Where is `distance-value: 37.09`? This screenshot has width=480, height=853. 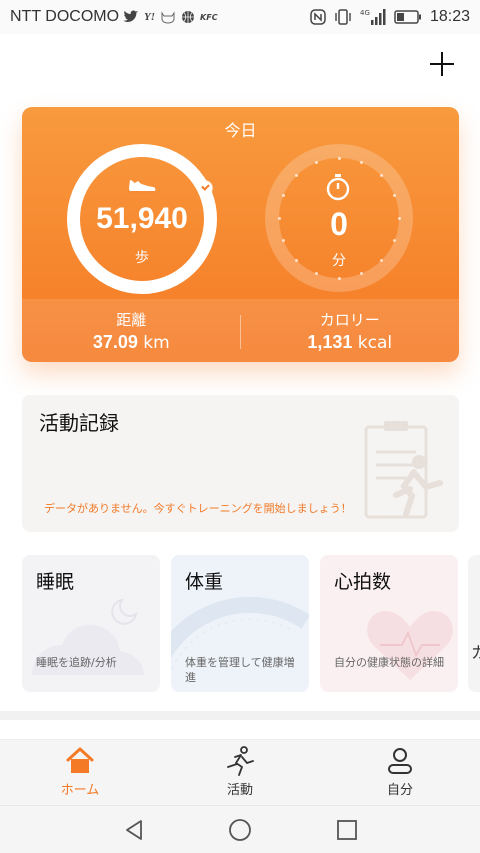 distance-value: 37.09 is located at coordinates (115, 342).